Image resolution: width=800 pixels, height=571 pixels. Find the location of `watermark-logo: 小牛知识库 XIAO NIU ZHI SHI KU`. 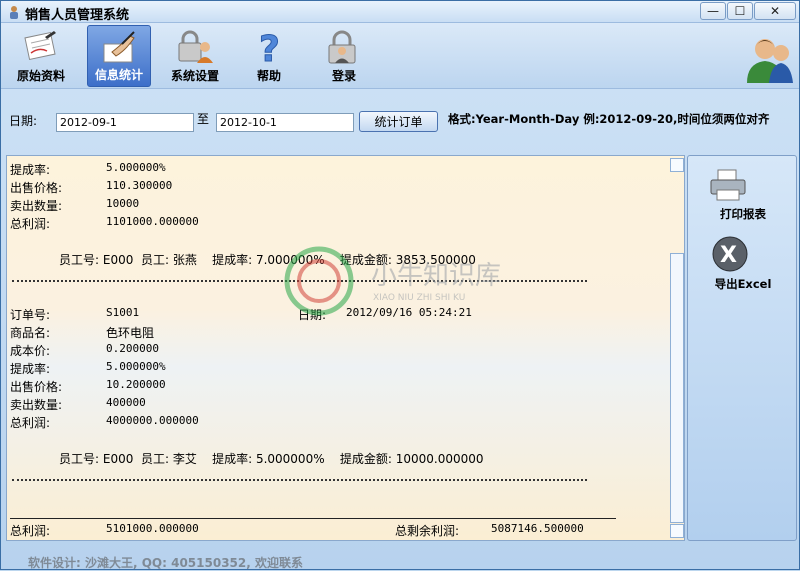

watermark-logo: 小牛知识库 XIAO NIU ZHI SHI KU is located at coordinates (392, 281).